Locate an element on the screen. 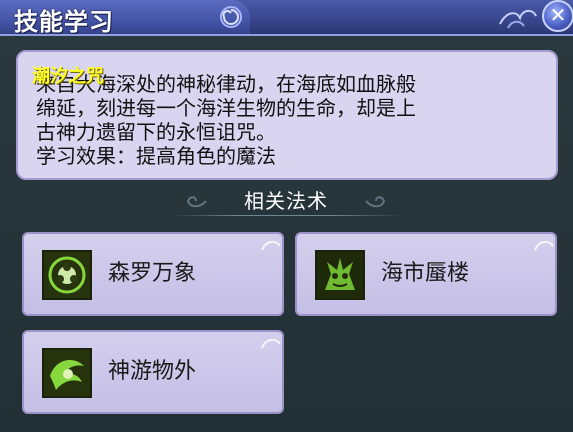 The image size is (573, 432). spell-label: 森罗万象 is located at coordinates (152, 273).